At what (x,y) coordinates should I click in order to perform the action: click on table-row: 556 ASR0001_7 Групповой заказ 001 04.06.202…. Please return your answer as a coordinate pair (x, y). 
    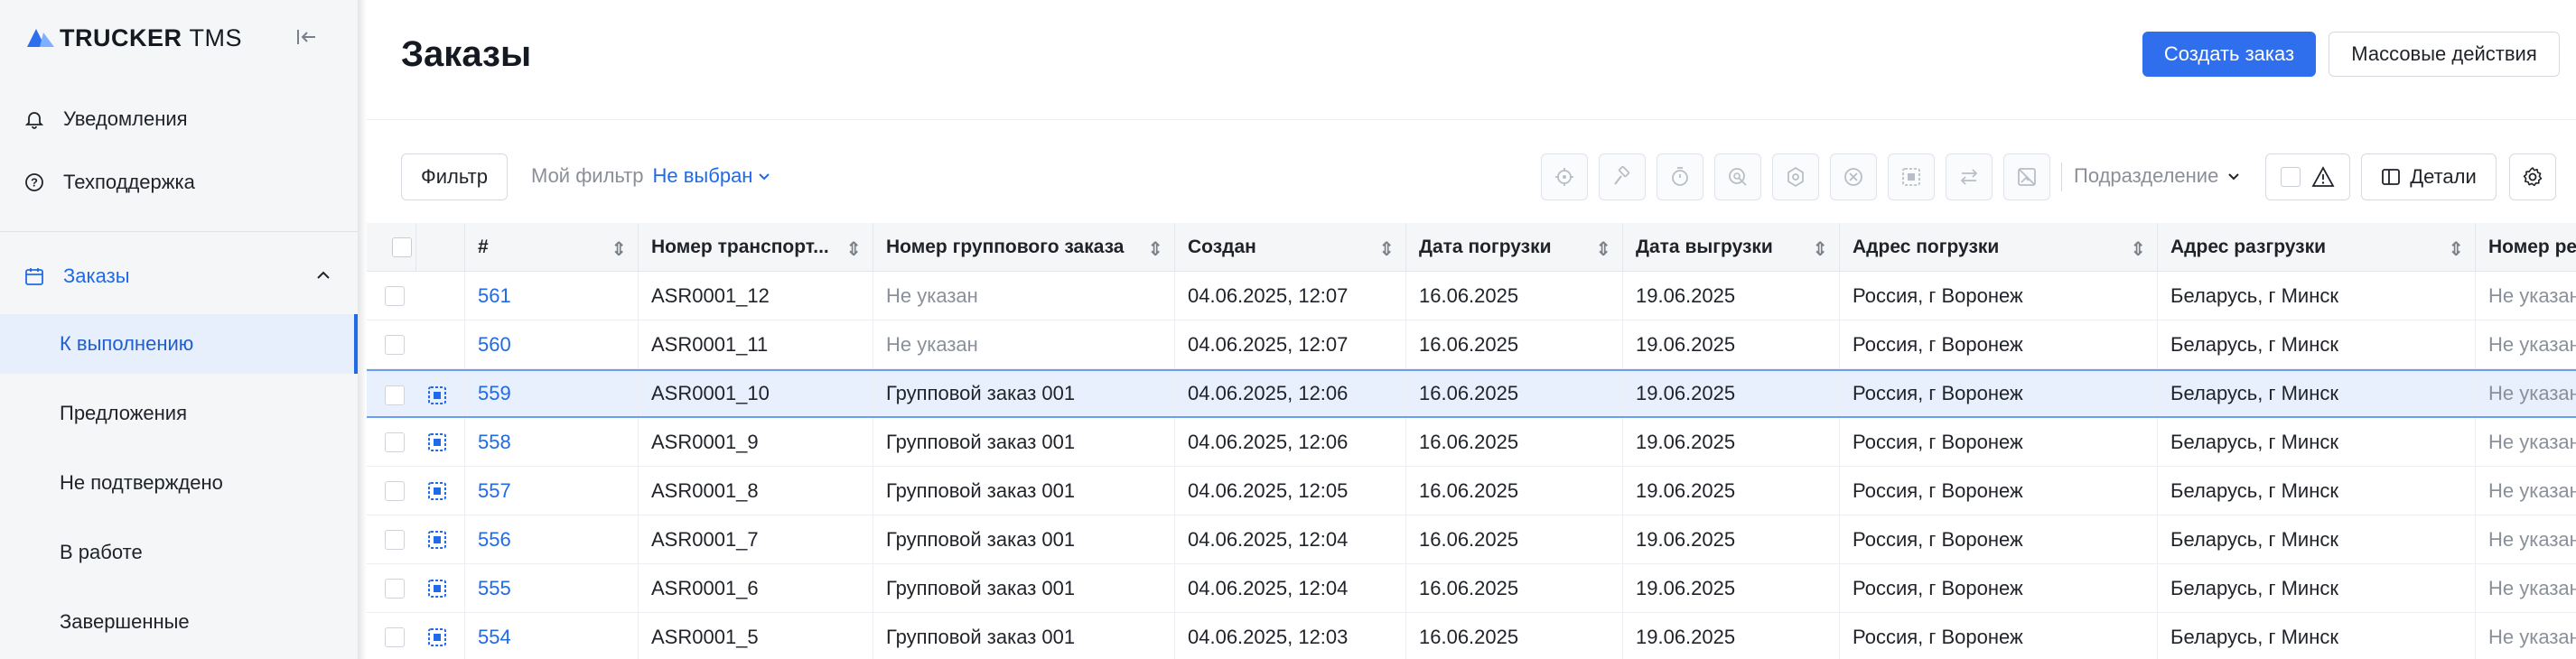
    Looking at the image, I should click on (1471, 540).